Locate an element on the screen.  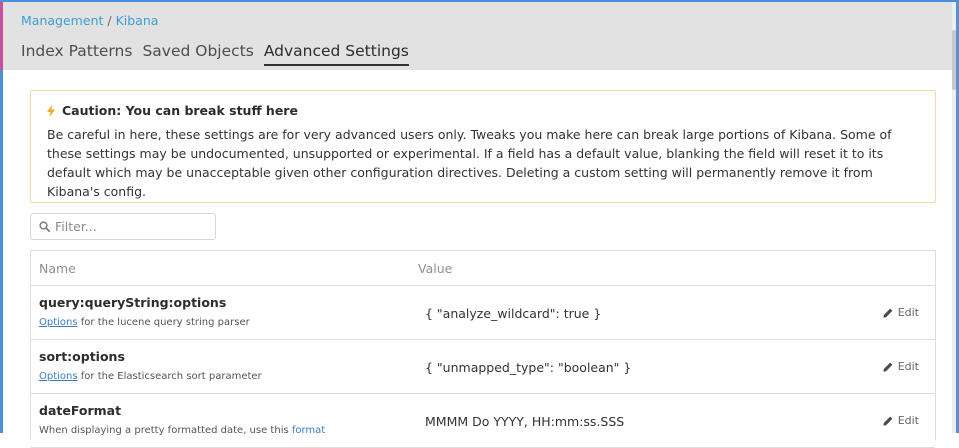
column-header-value: Value is located at coordinates (435, 268).